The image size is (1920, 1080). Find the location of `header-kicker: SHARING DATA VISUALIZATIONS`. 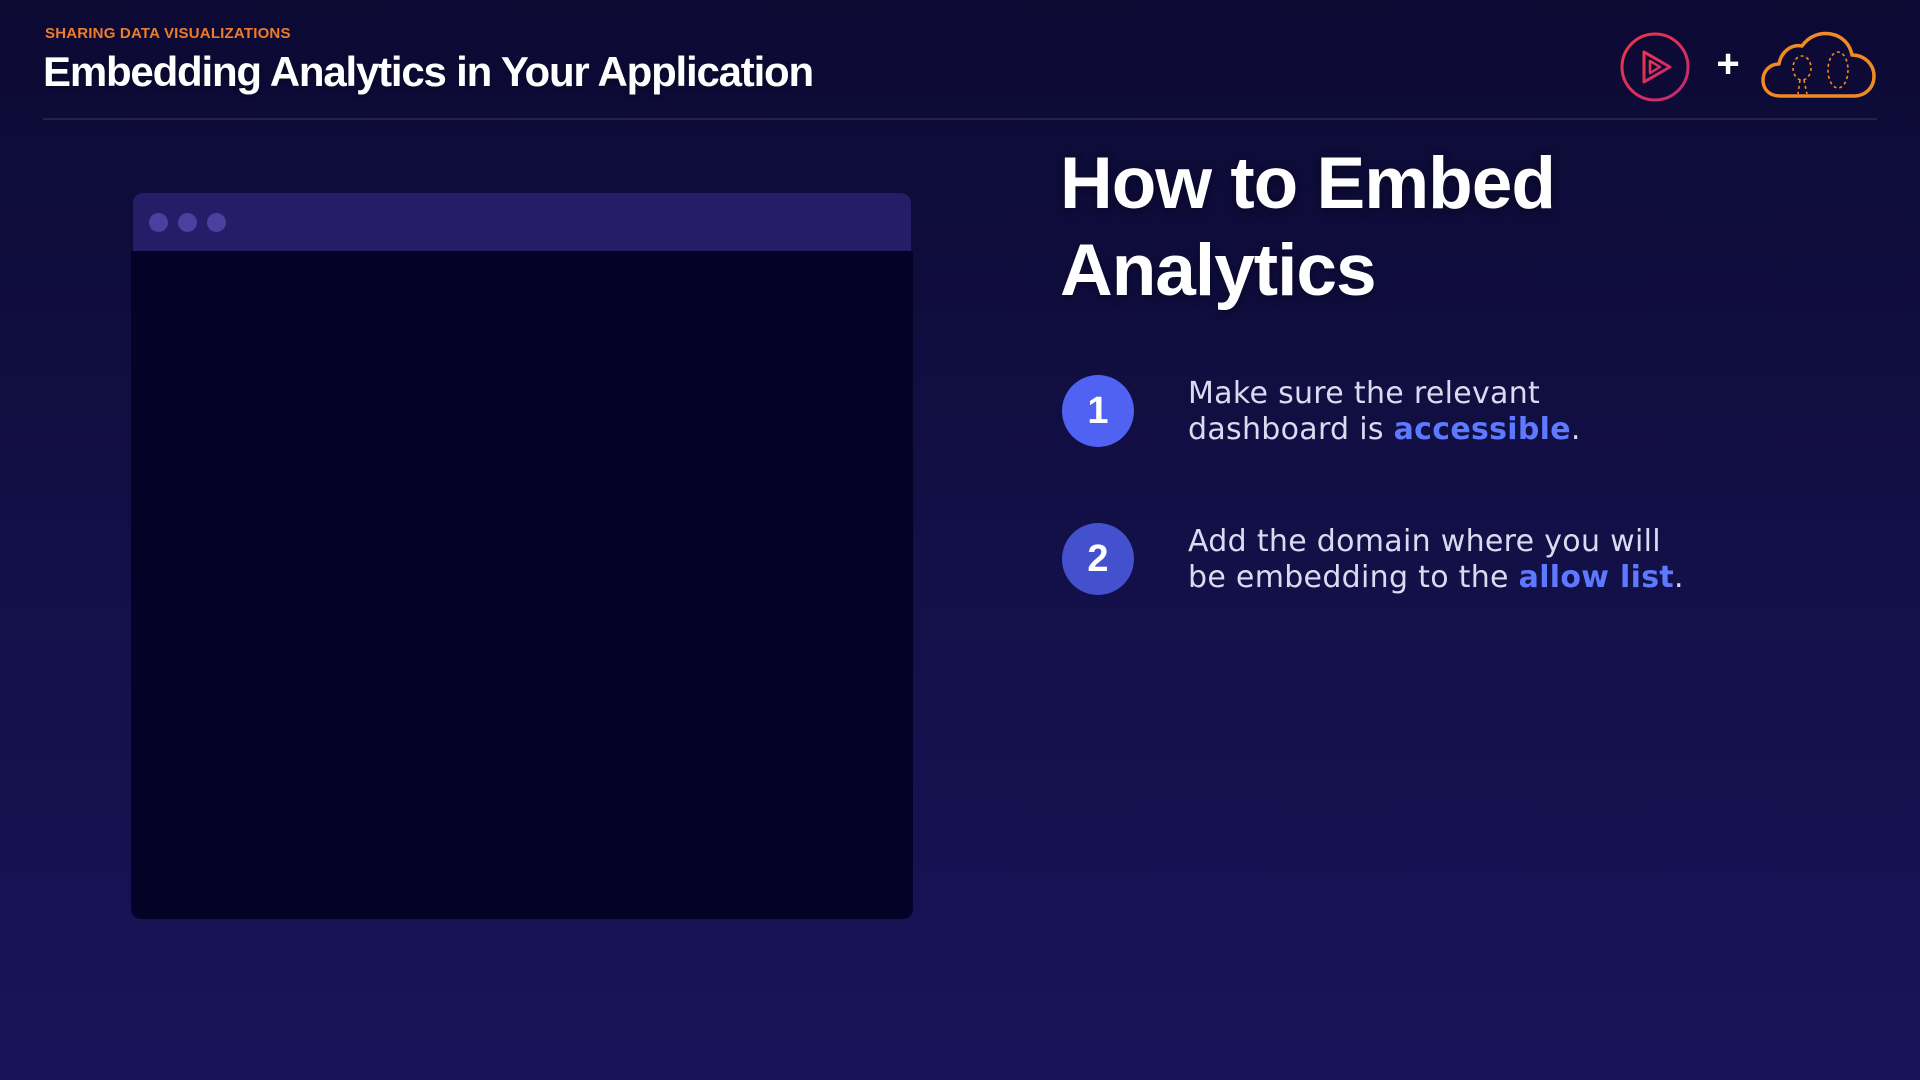

header-kicker: SHARING DATA VISUALIZATIONS is located at coordinates (168, 33).